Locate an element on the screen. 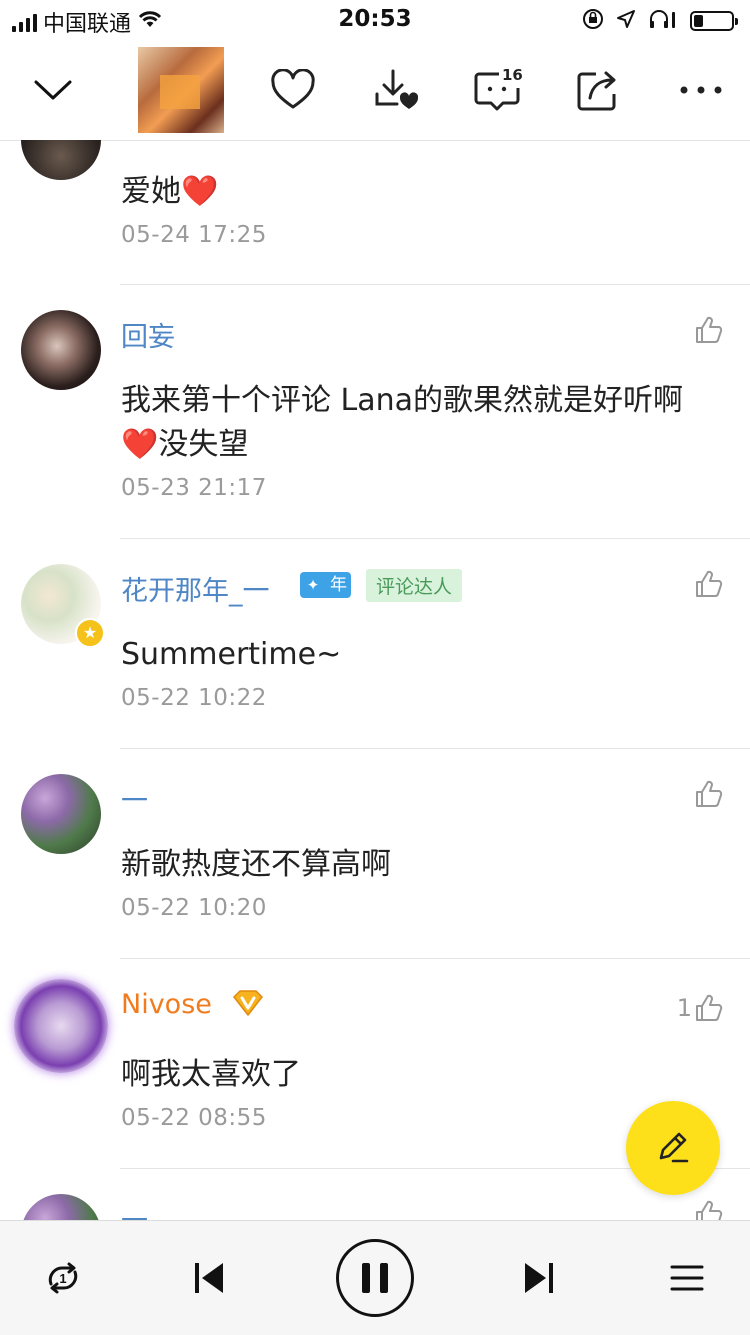  commenter-name: Nivose is located at coordinates (166, 1004).